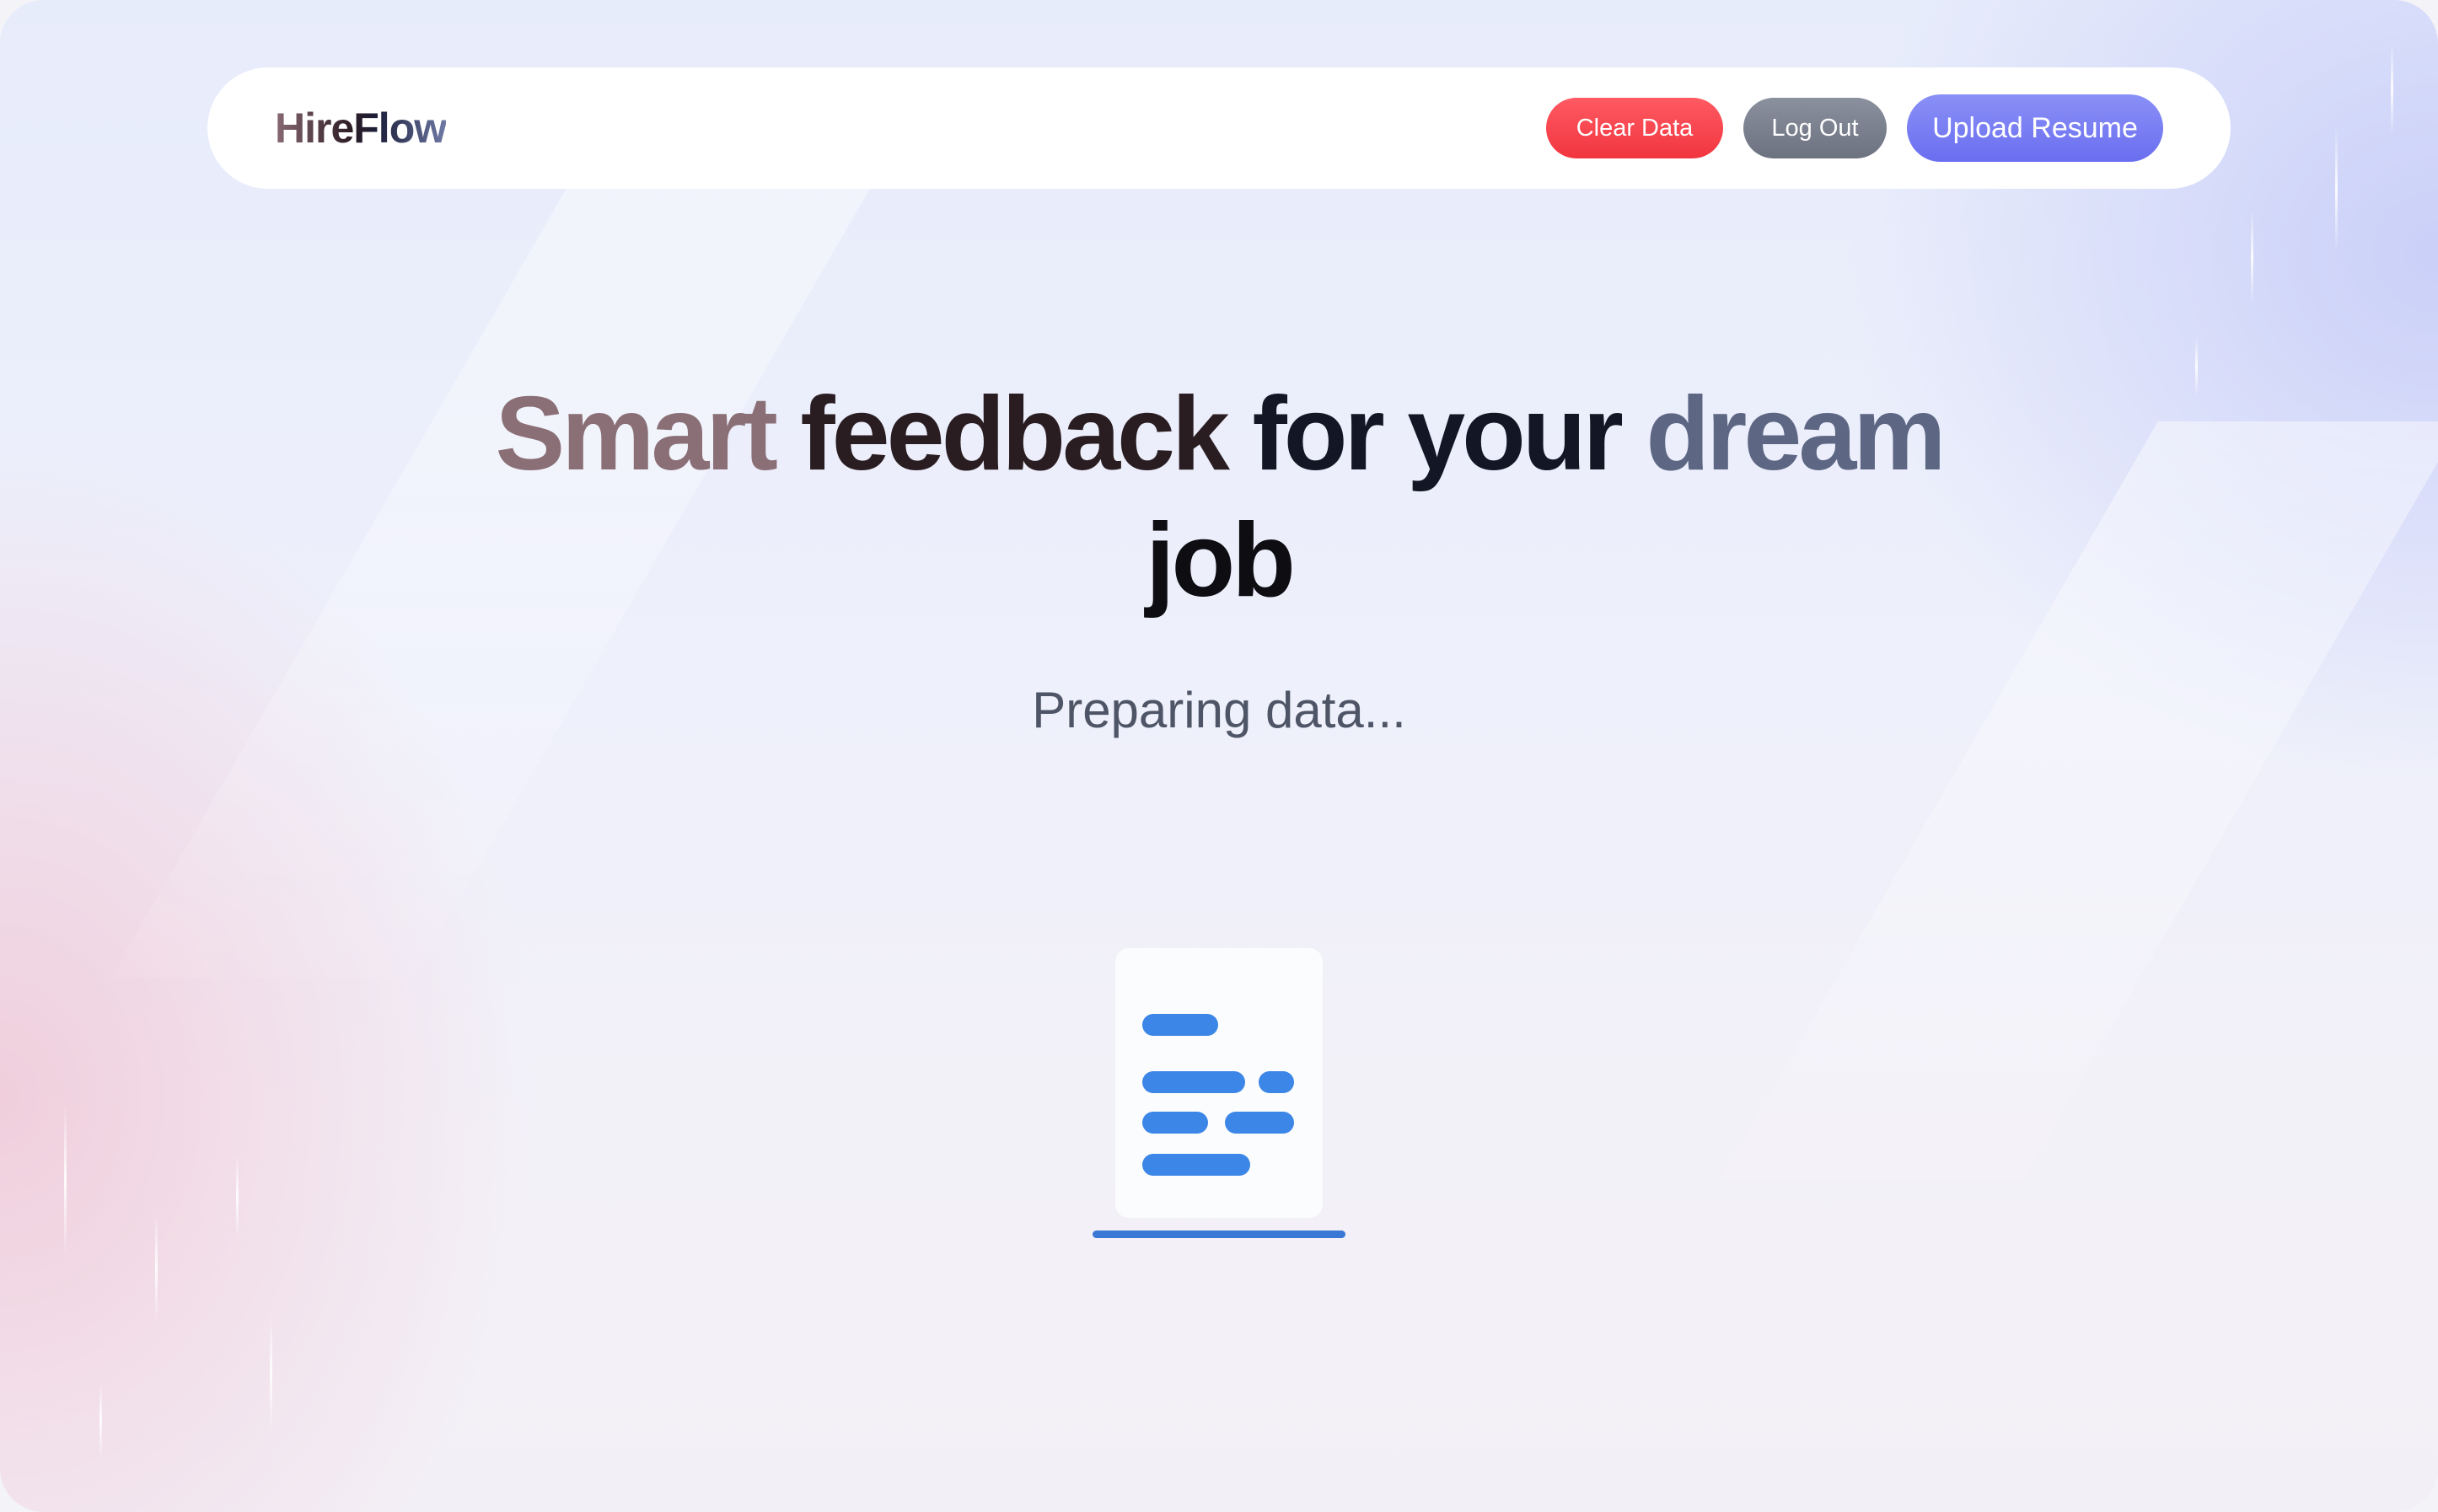  I want to click on document-base-line, so click(1219, 1234).